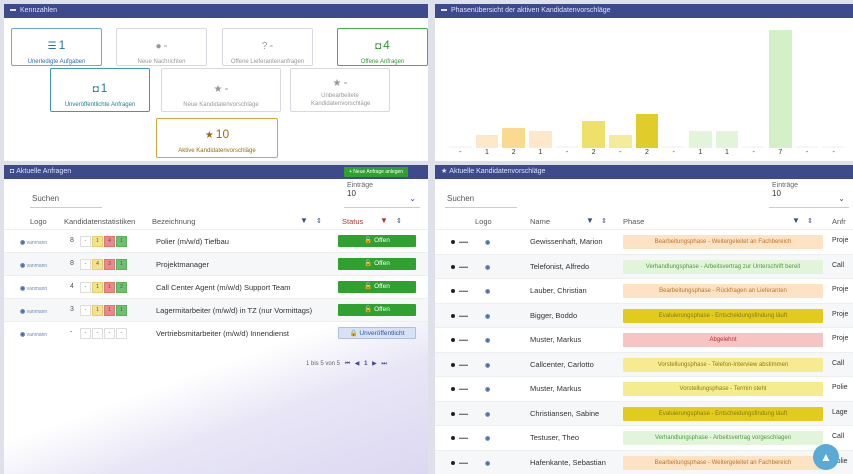 Image resolution: width=853 pixels, height=474 pixels. I want to click on candidate-name: Hafenkante, Sebastian, so click(568, 462).